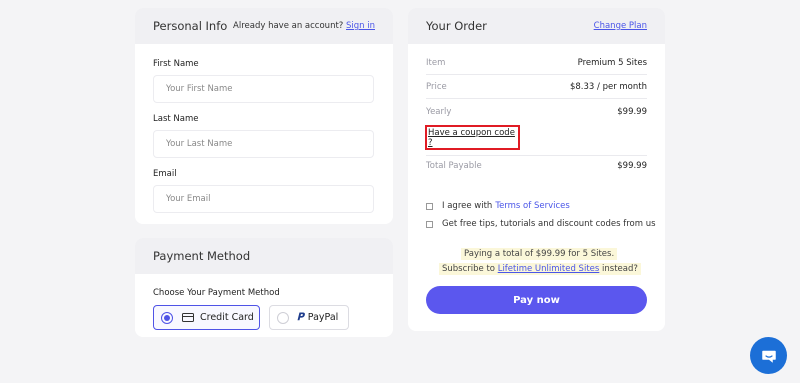  I want to click on personal-info-title: Personal Info, so click(190, 26).